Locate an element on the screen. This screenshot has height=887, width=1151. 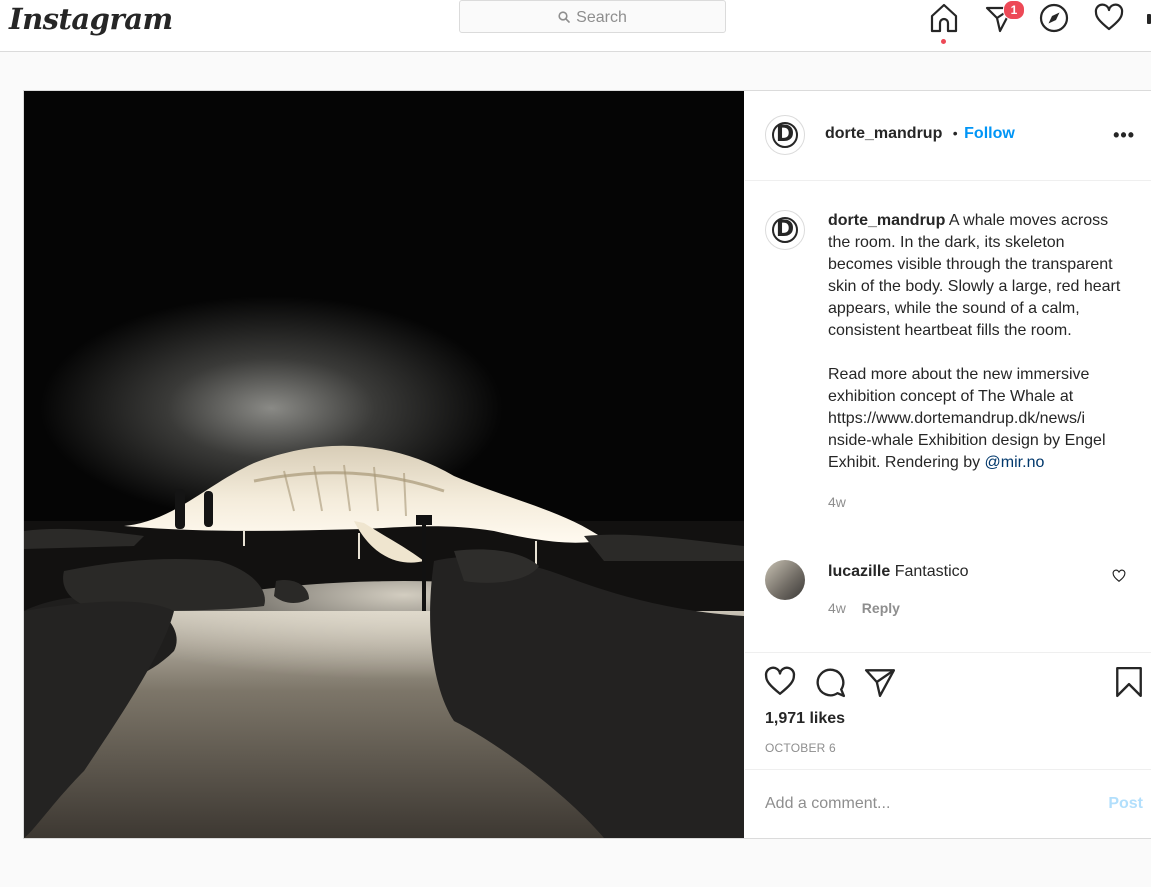
like-comment-heart-icon is located at coordinates (1119, 576).